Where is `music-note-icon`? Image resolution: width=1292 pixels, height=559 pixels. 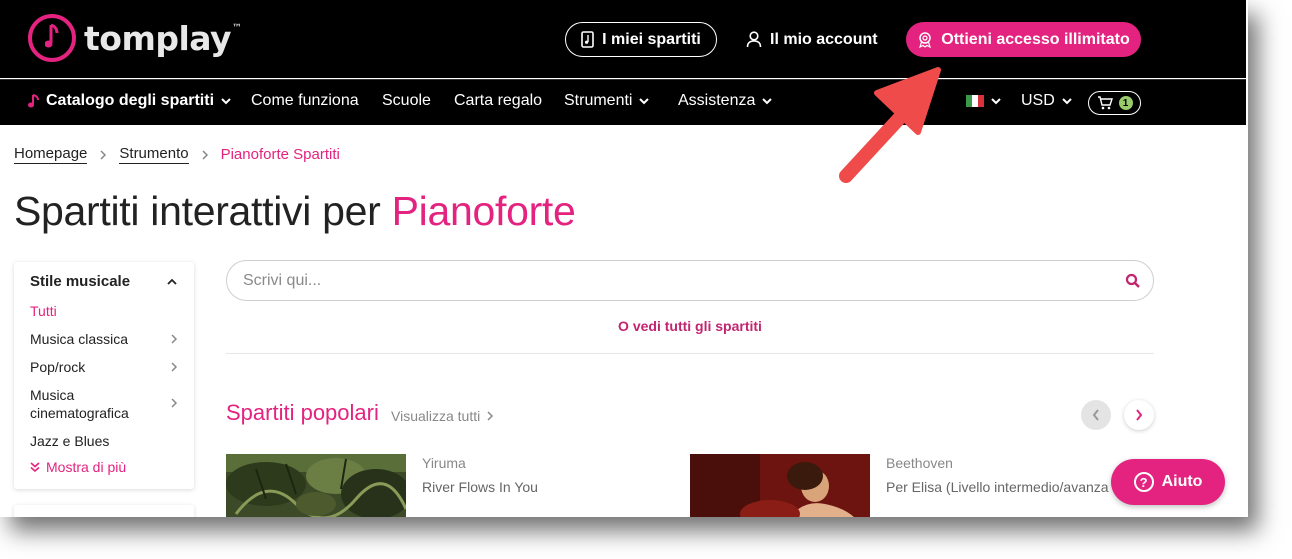
music-note-icon is located at coordinates (33, 101).